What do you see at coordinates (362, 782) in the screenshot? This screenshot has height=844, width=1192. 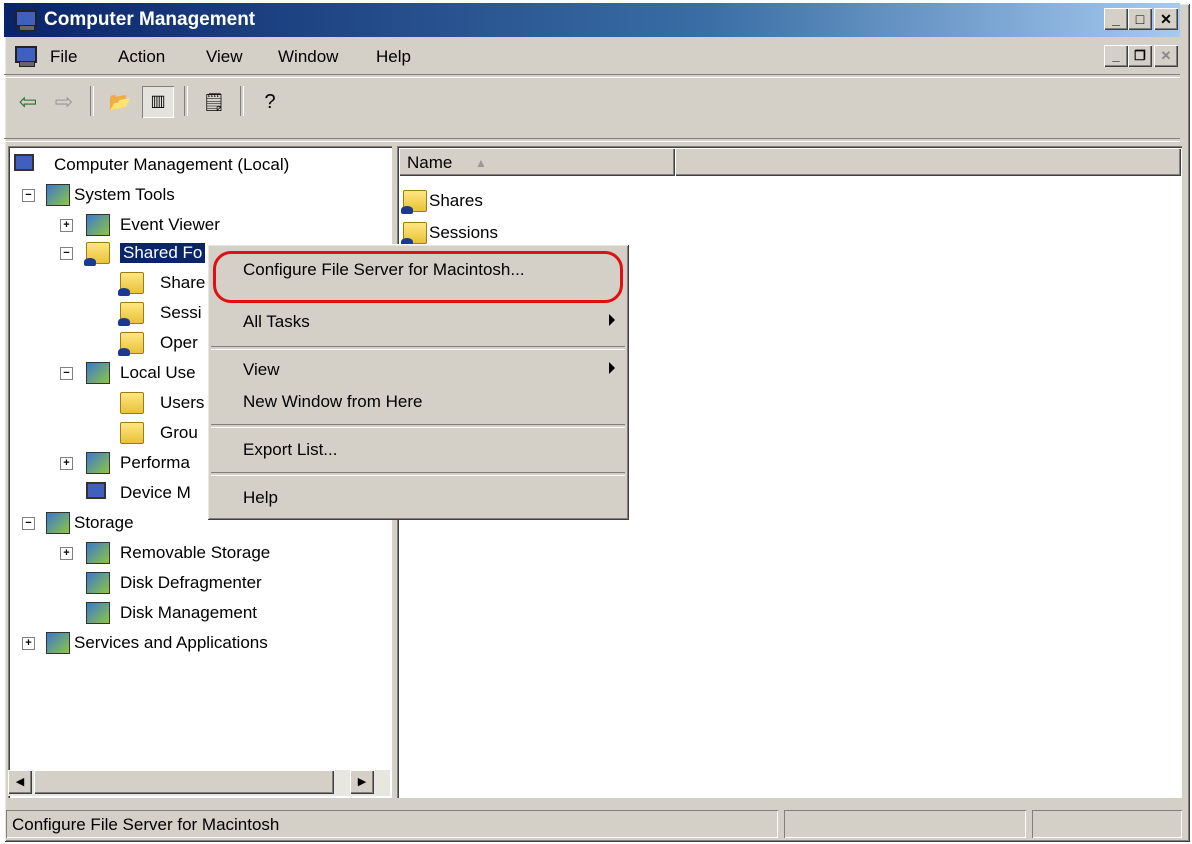 I see `scroll-right-arrow-icon: ▶` at bounding box center [362, 782].